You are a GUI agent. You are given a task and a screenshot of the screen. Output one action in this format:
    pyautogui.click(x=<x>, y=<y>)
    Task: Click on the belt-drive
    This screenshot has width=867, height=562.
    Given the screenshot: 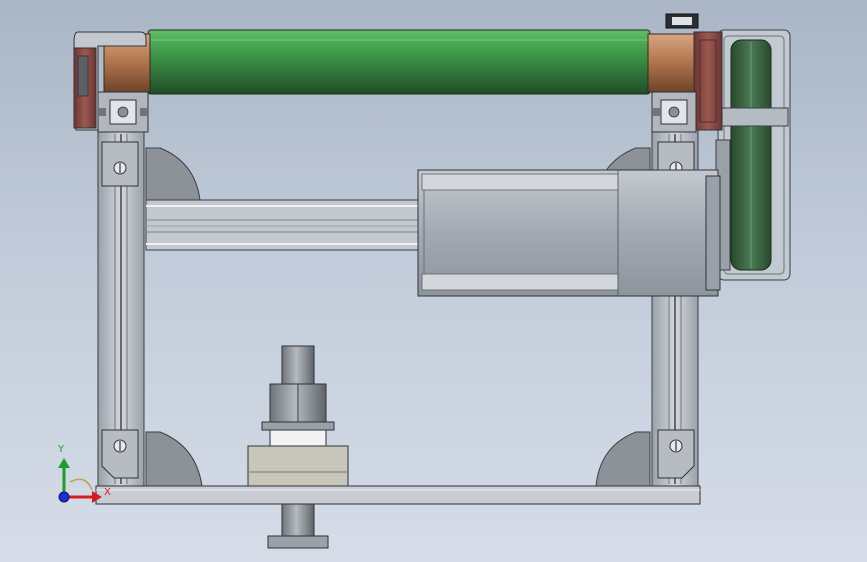 What is the action you would take?
    pyautogui.click(x=753, y=155)
    